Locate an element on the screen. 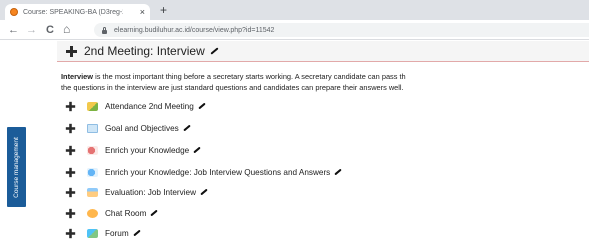  quiz-icon is located at coordinates (92, 192).